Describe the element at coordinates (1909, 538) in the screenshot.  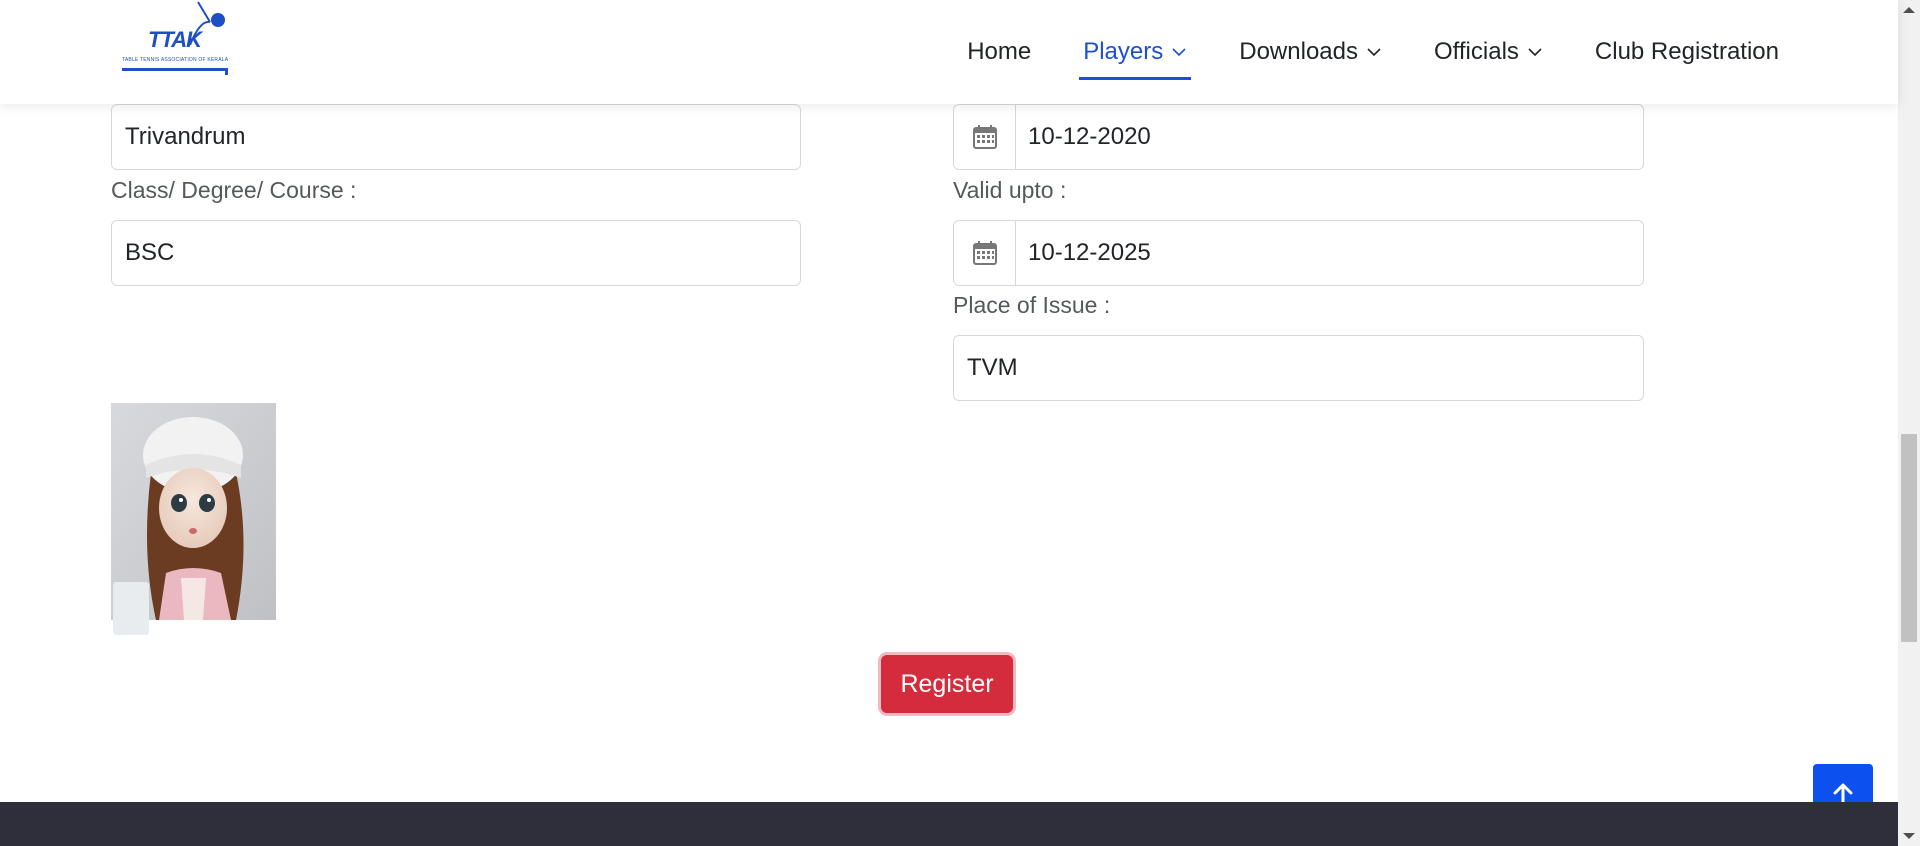
I see `scroll-thumb` at that location.